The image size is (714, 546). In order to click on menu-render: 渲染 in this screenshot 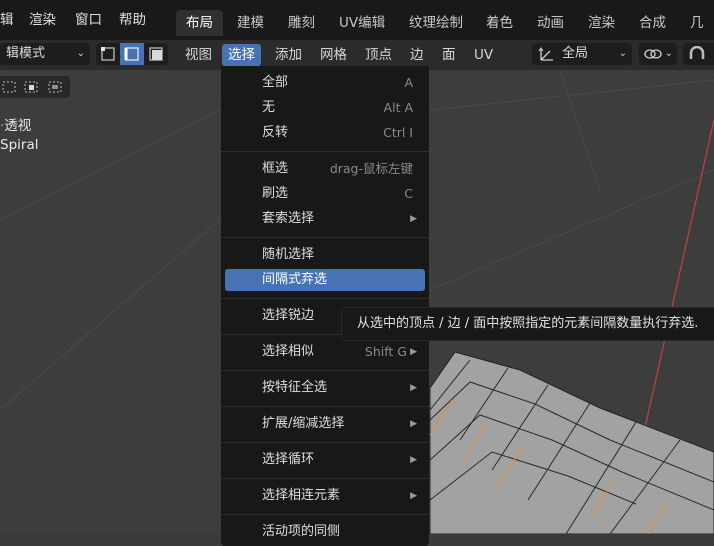, I will do `click(42, 20)`.